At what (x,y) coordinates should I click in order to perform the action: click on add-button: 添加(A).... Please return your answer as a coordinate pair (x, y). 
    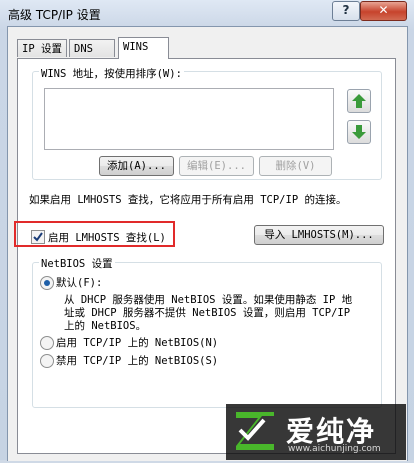
    Looking at the image, I should click on (136, 166).